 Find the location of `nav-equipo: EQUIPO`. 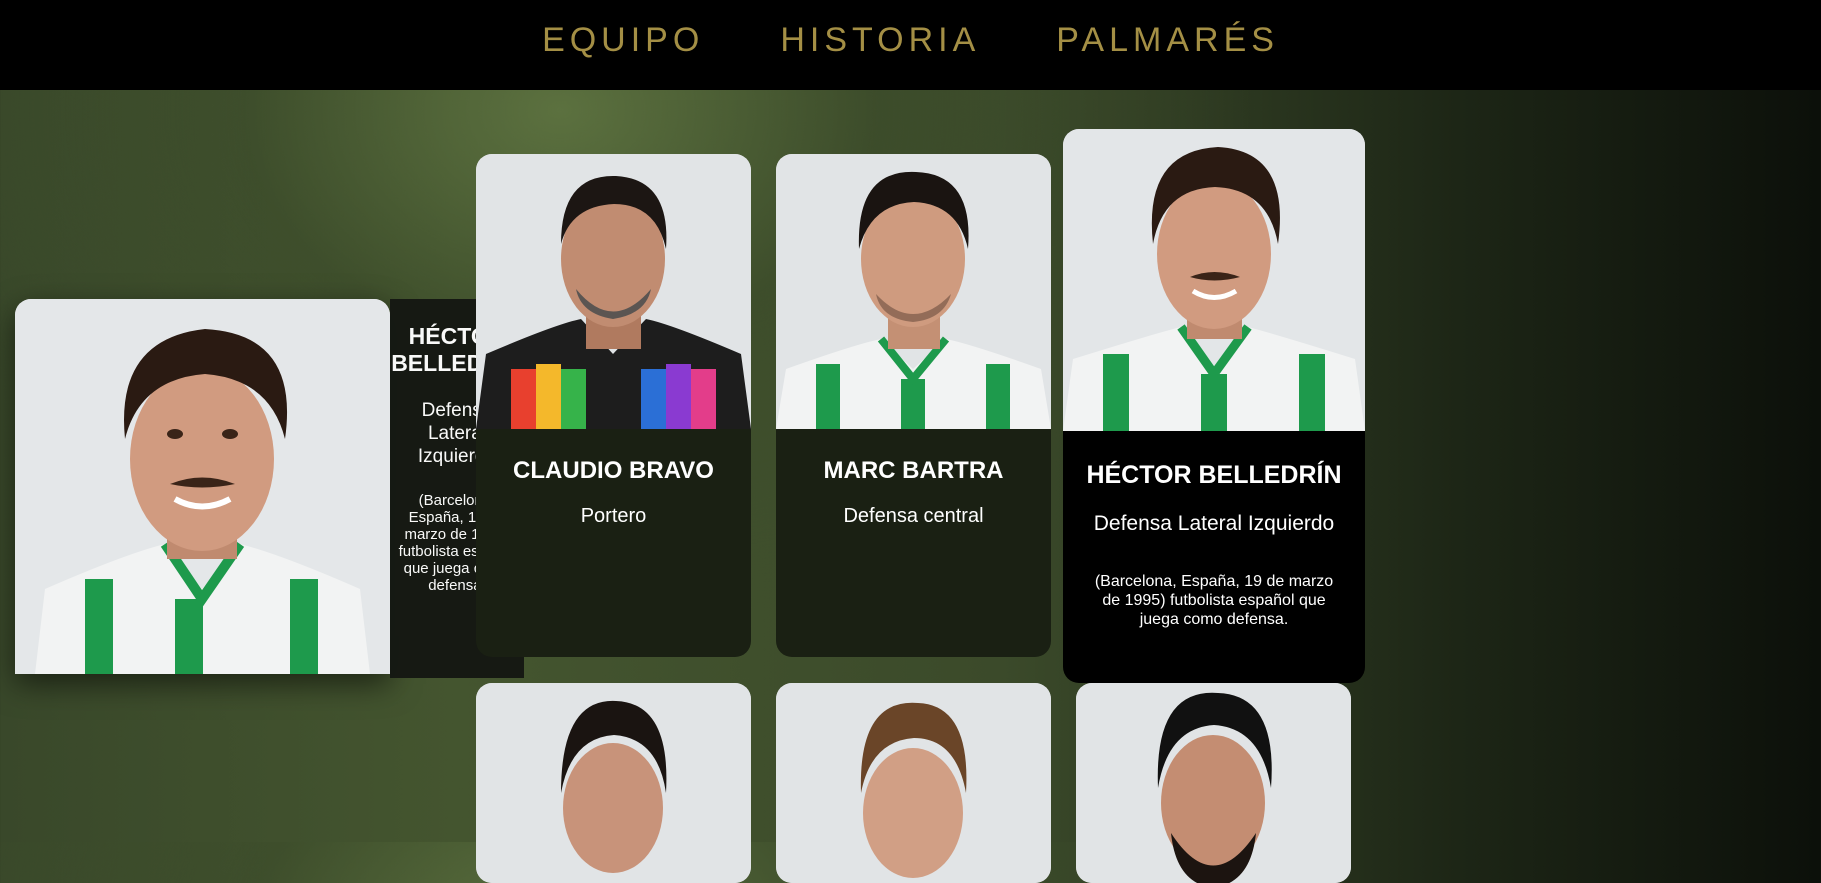

nav-equipo: EQUIPO is located at coordinates (623, 40).